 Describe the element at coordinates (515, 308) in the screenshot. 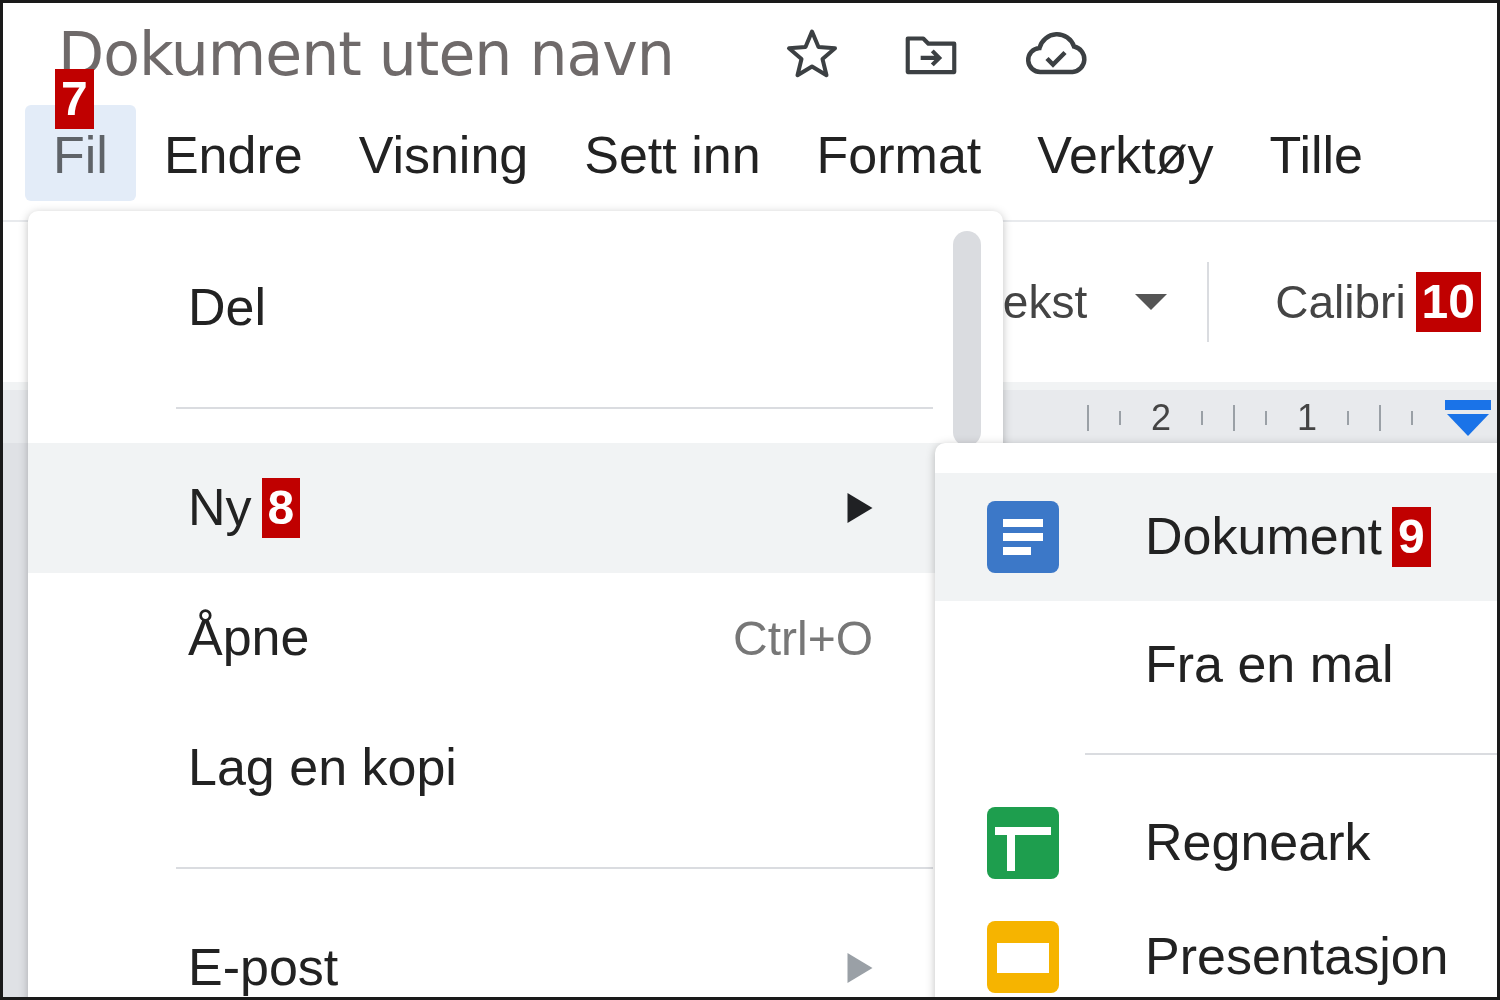

I see `menu-item: Del` at that location.